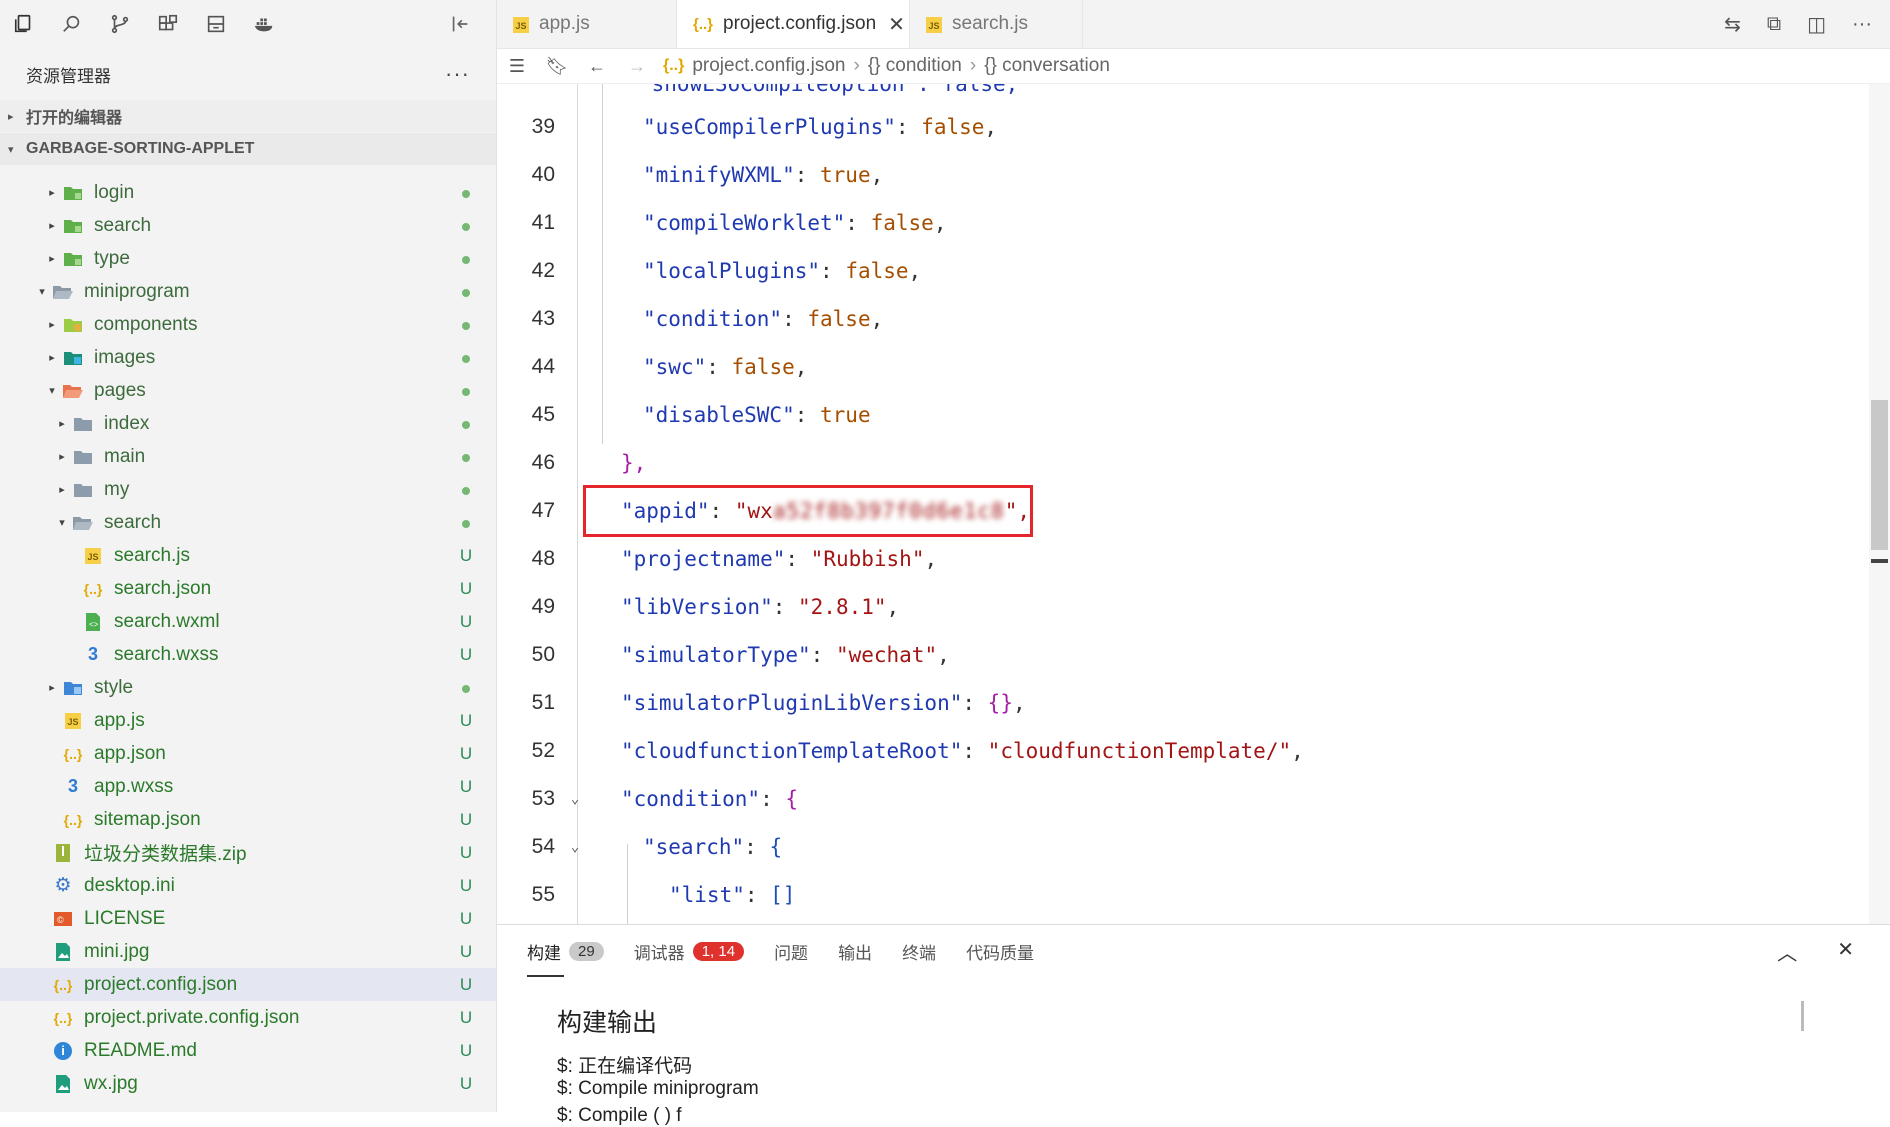 This screenshot has width=1890, height=1127. Describe the element at coordinates (248, 588) in the screenshot. I see `tree-item: {..} search.json U` at that location.